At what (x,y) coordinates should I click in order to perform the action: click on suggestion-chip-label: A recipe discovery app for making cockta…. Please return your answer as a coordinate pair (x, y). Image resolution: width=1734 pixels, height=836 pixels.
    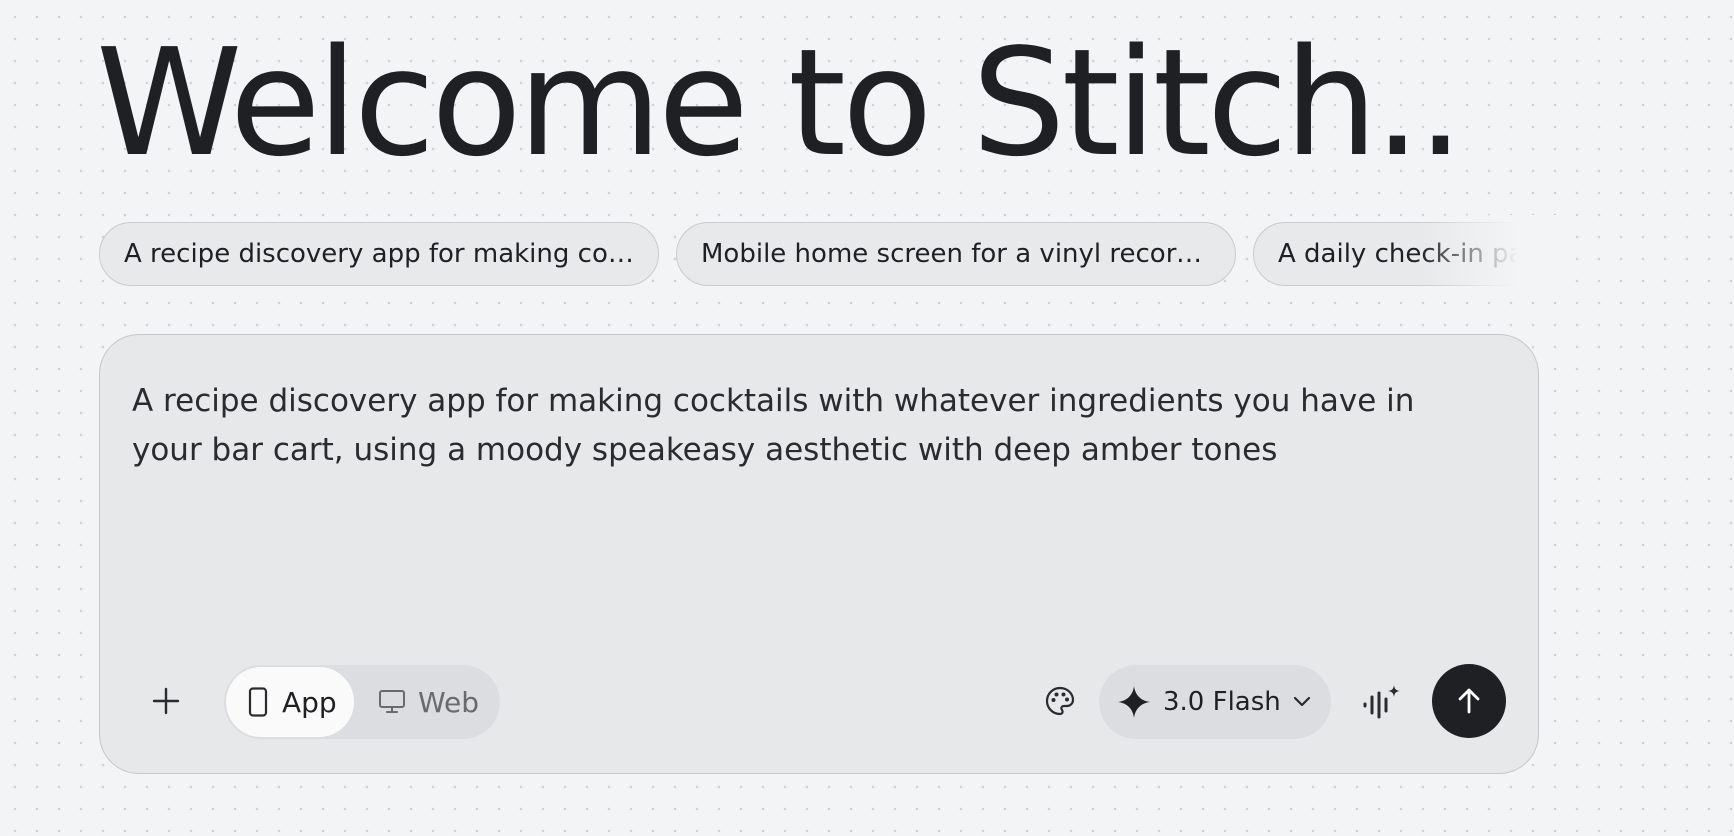
    Looking at the image, I should click on (379, 254).